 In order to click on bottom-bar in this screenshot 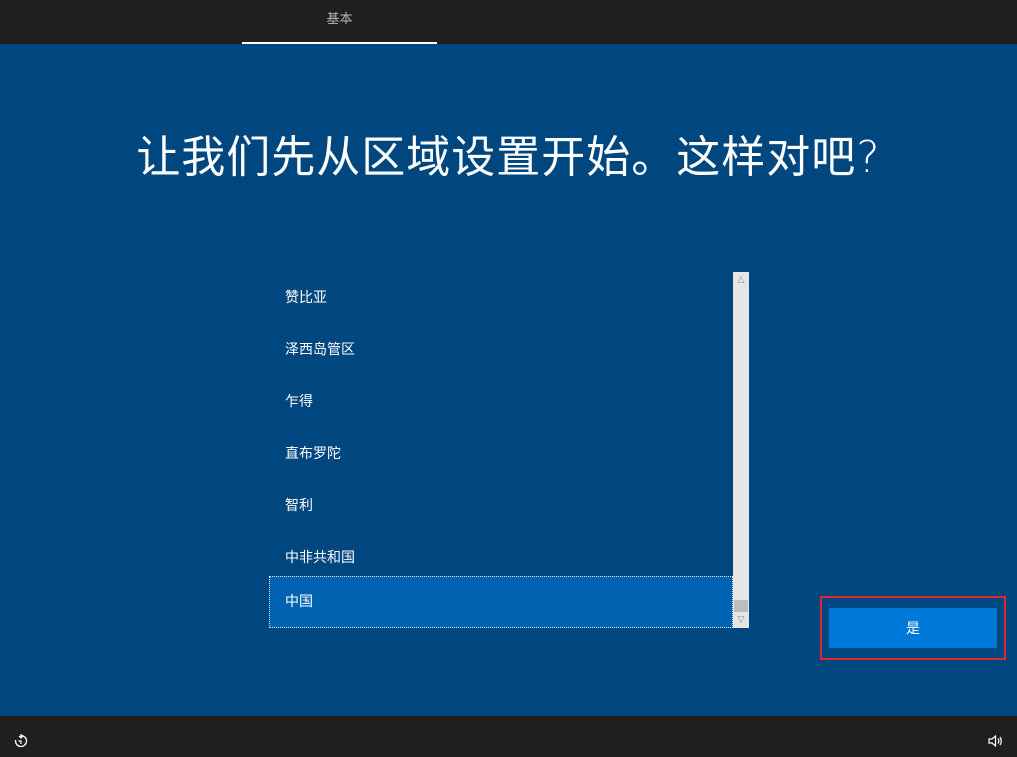, I will do `click(508, 736)`.